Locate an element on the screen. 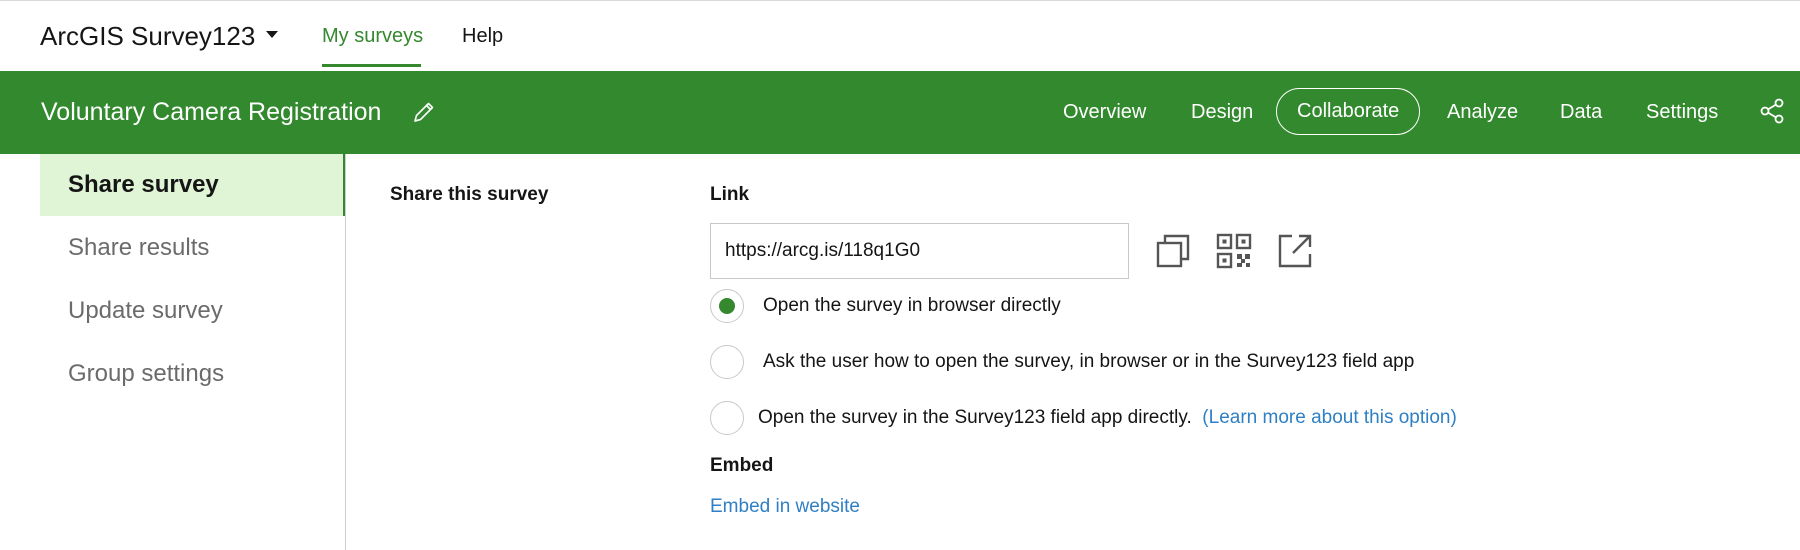  tab-settings: Settings is located at coordinates (1682, 112).